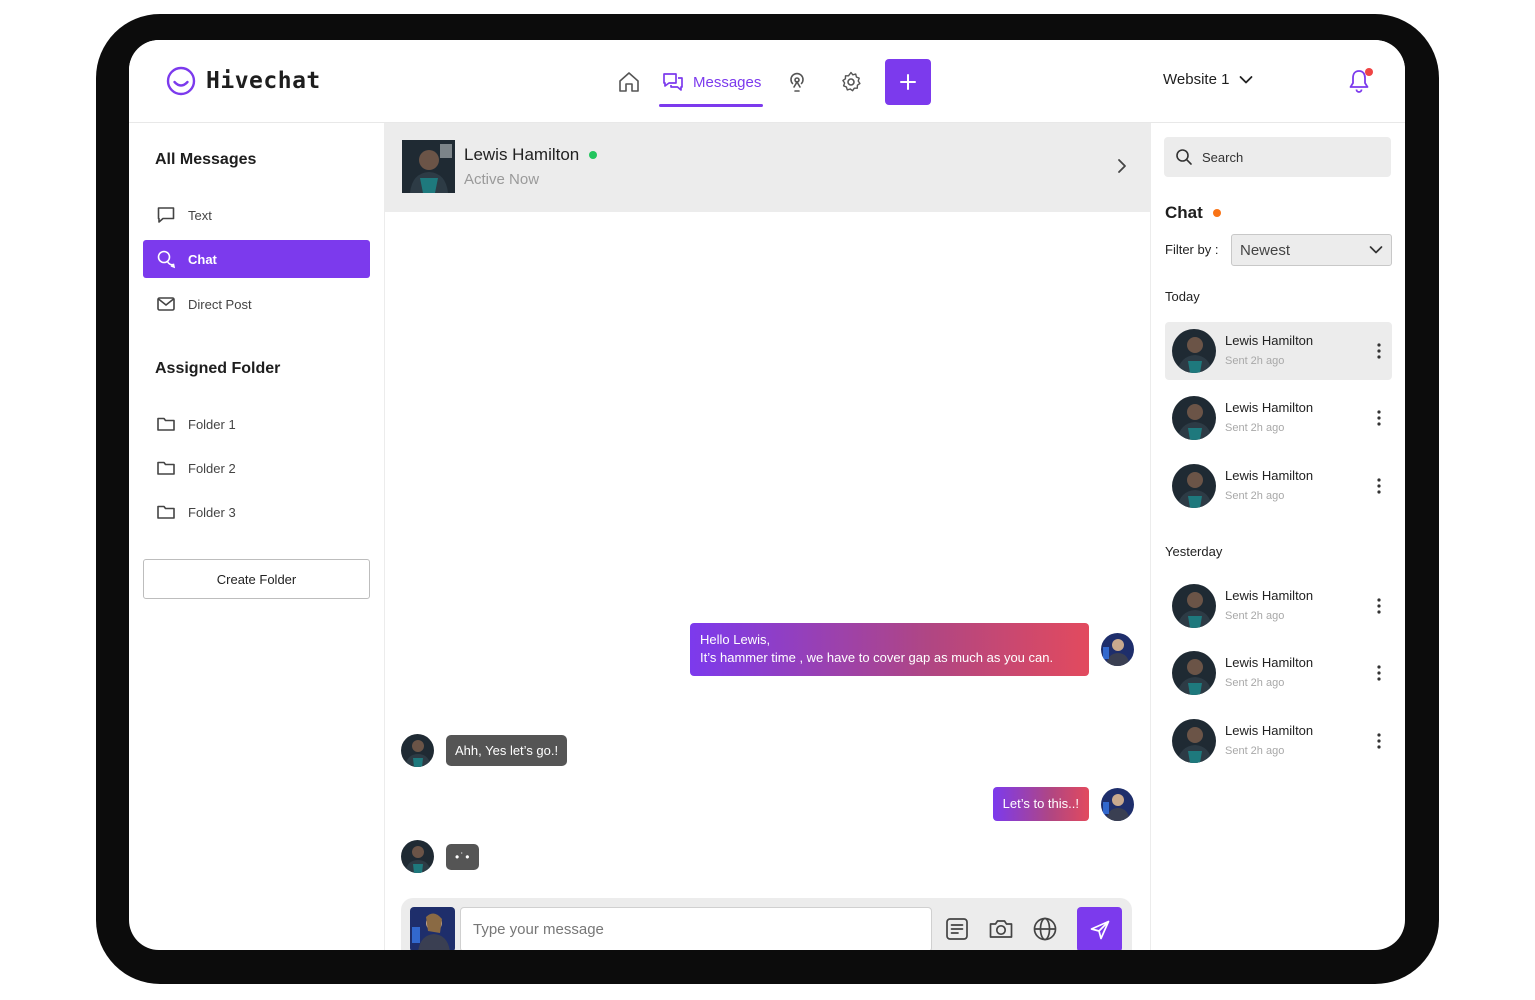  I want to click on chat-header: Lewis Hamilton Active Now, so click(767, 167).